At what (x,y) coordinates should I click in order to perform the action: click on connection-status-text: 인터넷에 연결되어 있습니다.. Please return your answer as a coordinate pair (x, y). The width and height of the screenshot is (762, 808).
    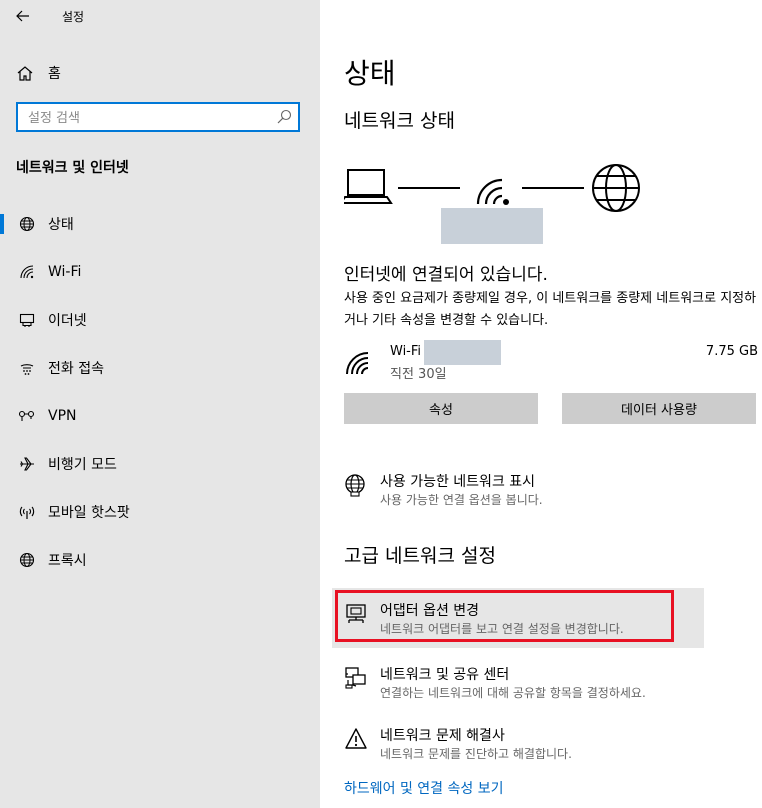
    Looking at the image, I should click on (446, 275).